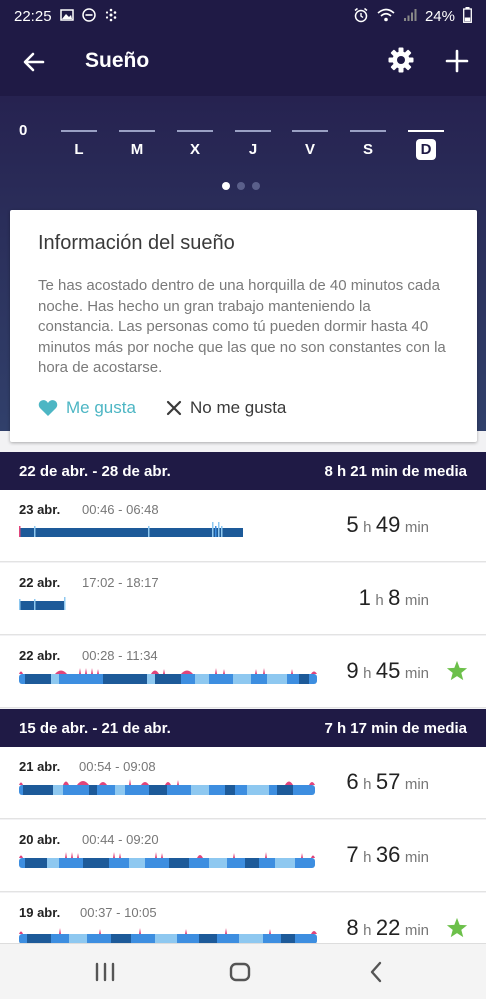 The image size is (486, 999). Describe the element at coordinates (40, 766) in the screenshot. I see `entry-date: 21 abr.` at that location.